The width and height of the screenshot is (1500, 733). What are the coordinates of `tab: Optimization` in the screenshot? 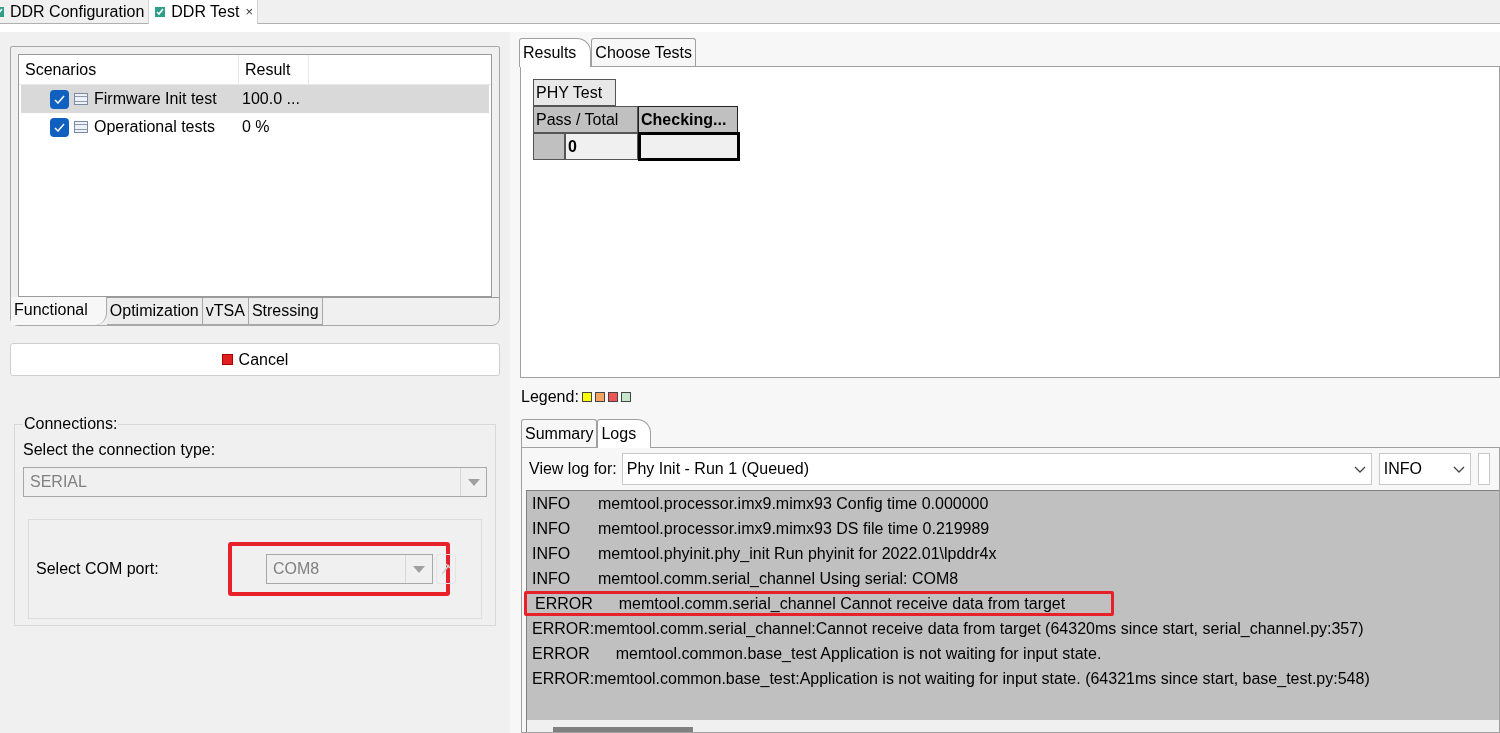 It's located at (154, 311).